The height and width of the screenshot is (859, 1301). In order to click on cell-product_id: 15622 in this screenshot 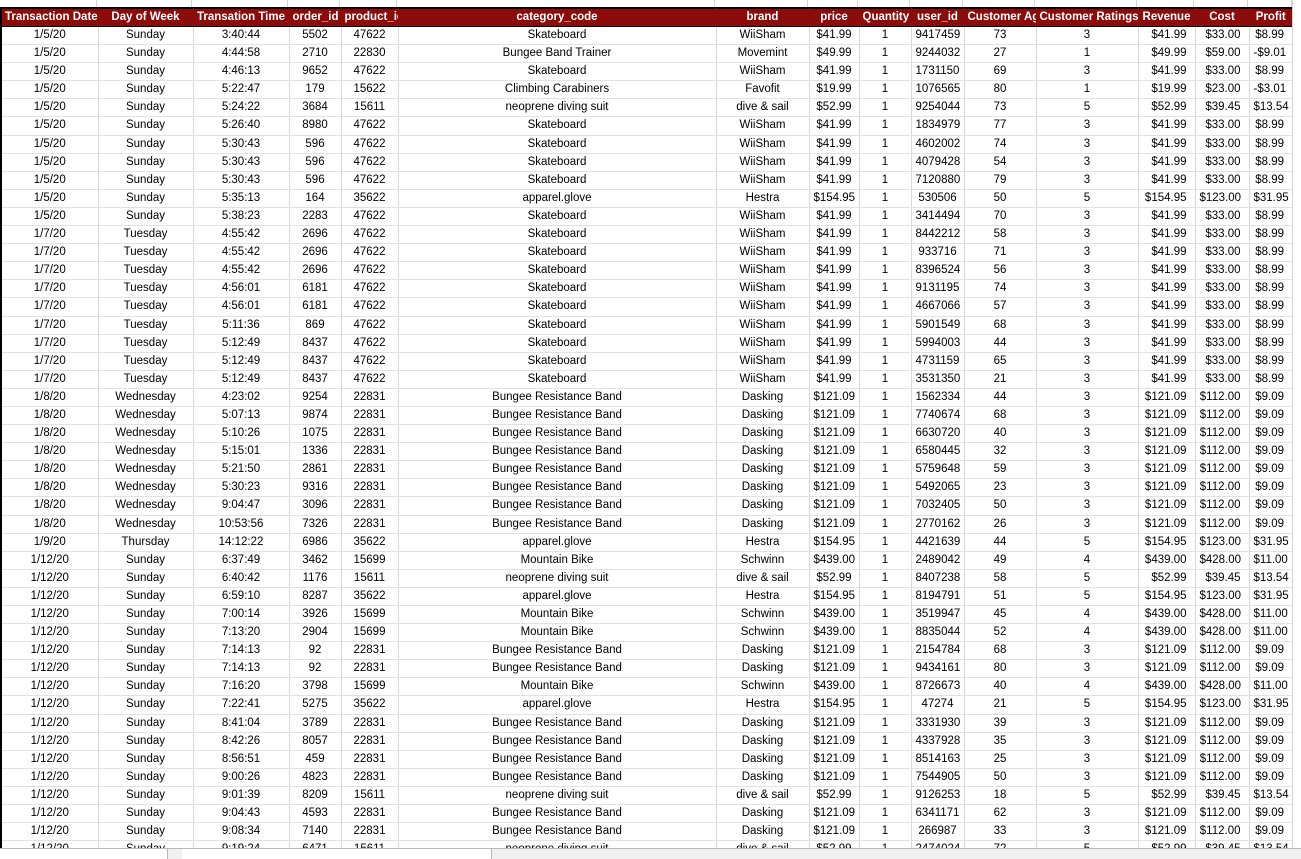, I will do `click(370, 90)`.